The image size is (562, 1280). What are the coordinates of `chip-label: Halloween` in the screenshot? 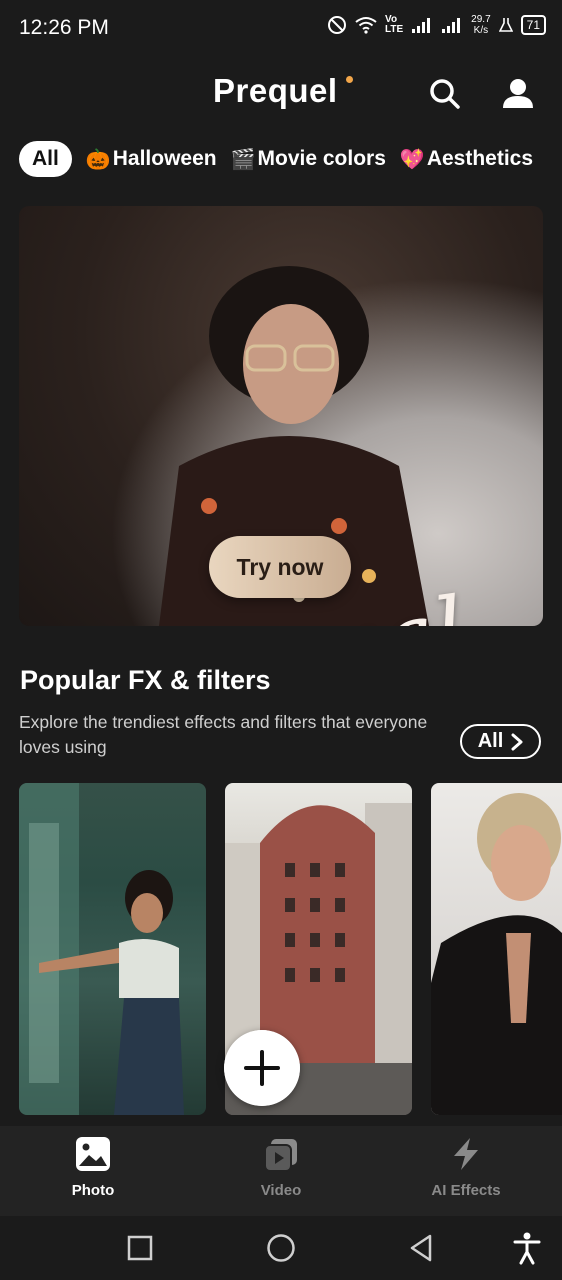 It's located at (164, 158).